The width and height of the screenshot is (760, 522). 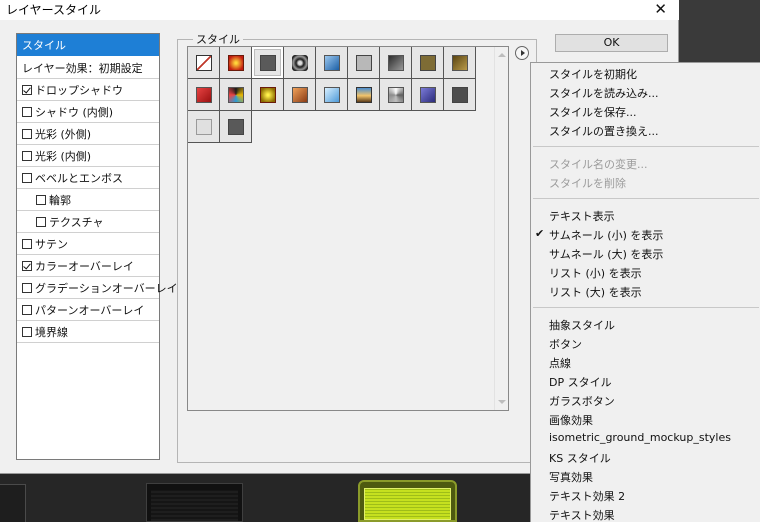 I want to click on effect-item-7: 輪郭, so click(x=88, y=200).